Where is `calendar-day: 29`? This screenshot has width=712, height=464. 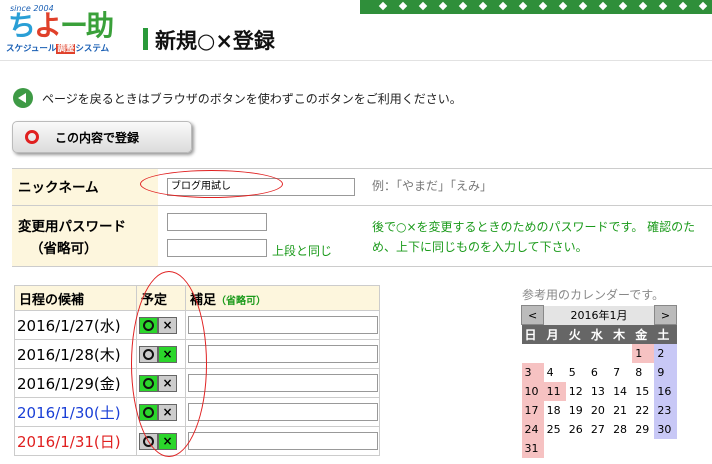
calendar-day: 29 is located at coordinates (642, 429).